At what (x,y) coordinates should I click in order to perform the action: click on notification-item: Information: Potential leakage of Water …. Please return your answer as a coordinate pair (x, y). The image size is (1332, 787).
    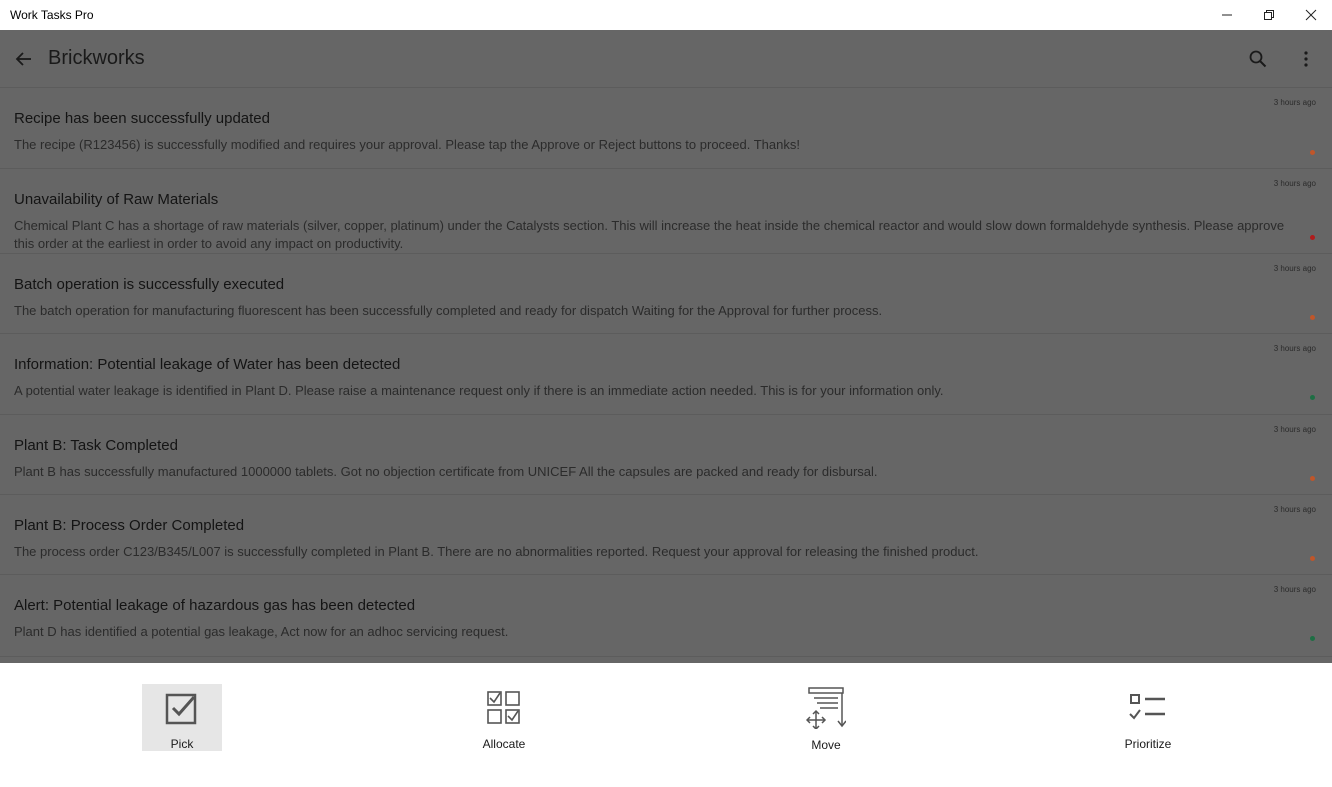
    Looking at the image, I should click on (666, 374).